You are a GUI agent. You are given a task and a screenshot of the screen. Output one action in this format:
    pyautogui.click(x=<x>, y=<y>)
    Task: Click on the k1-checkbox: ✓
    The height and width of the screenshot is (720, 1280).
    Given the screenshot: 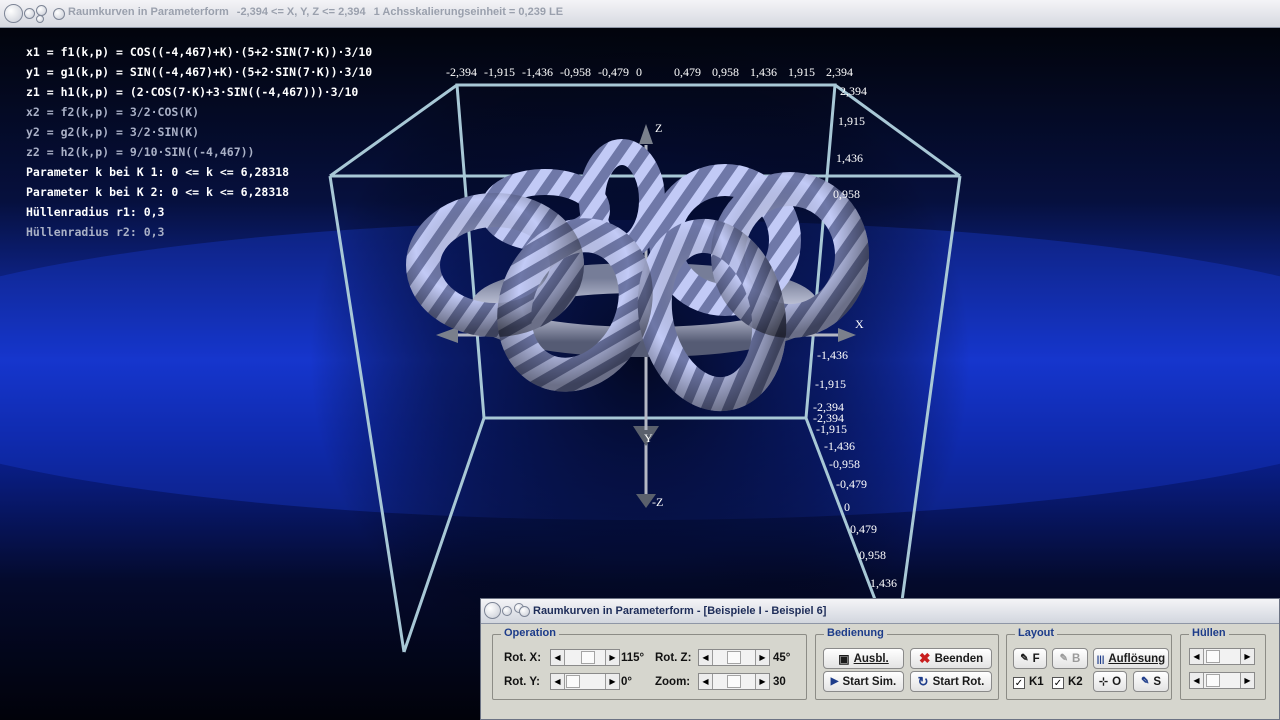 What is the action you would take?
    pyautogui.click(x=1019, y=683)
    